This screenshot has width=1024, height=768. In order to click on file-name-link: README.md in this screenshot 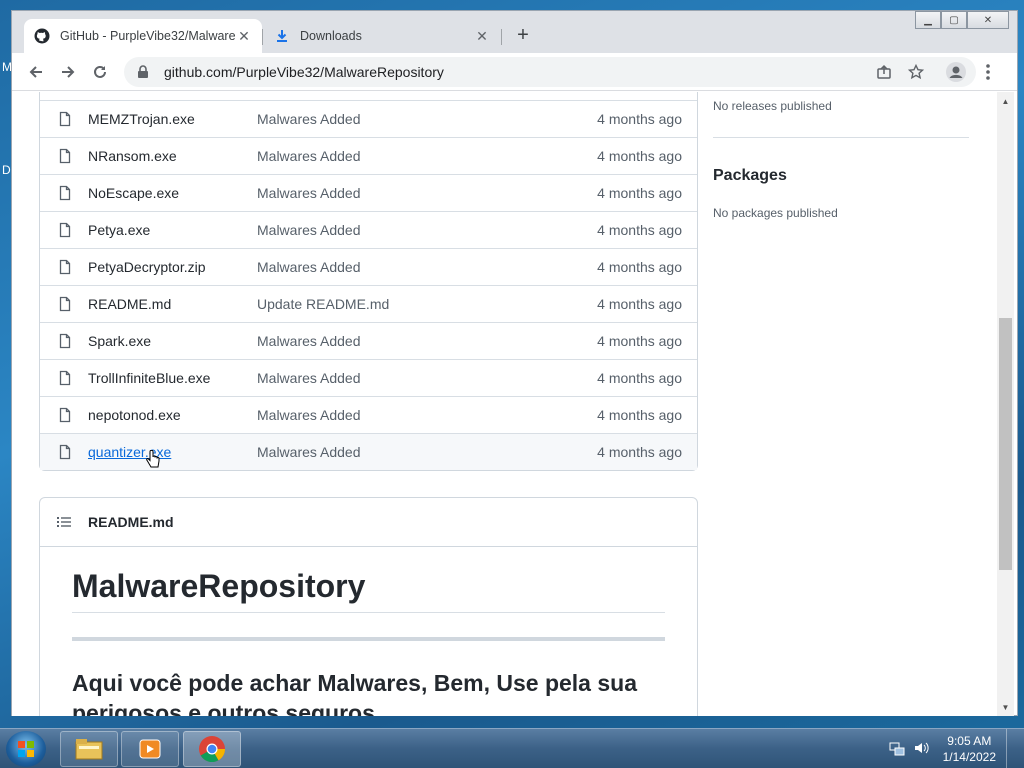, I will do `click(129, 304)`.